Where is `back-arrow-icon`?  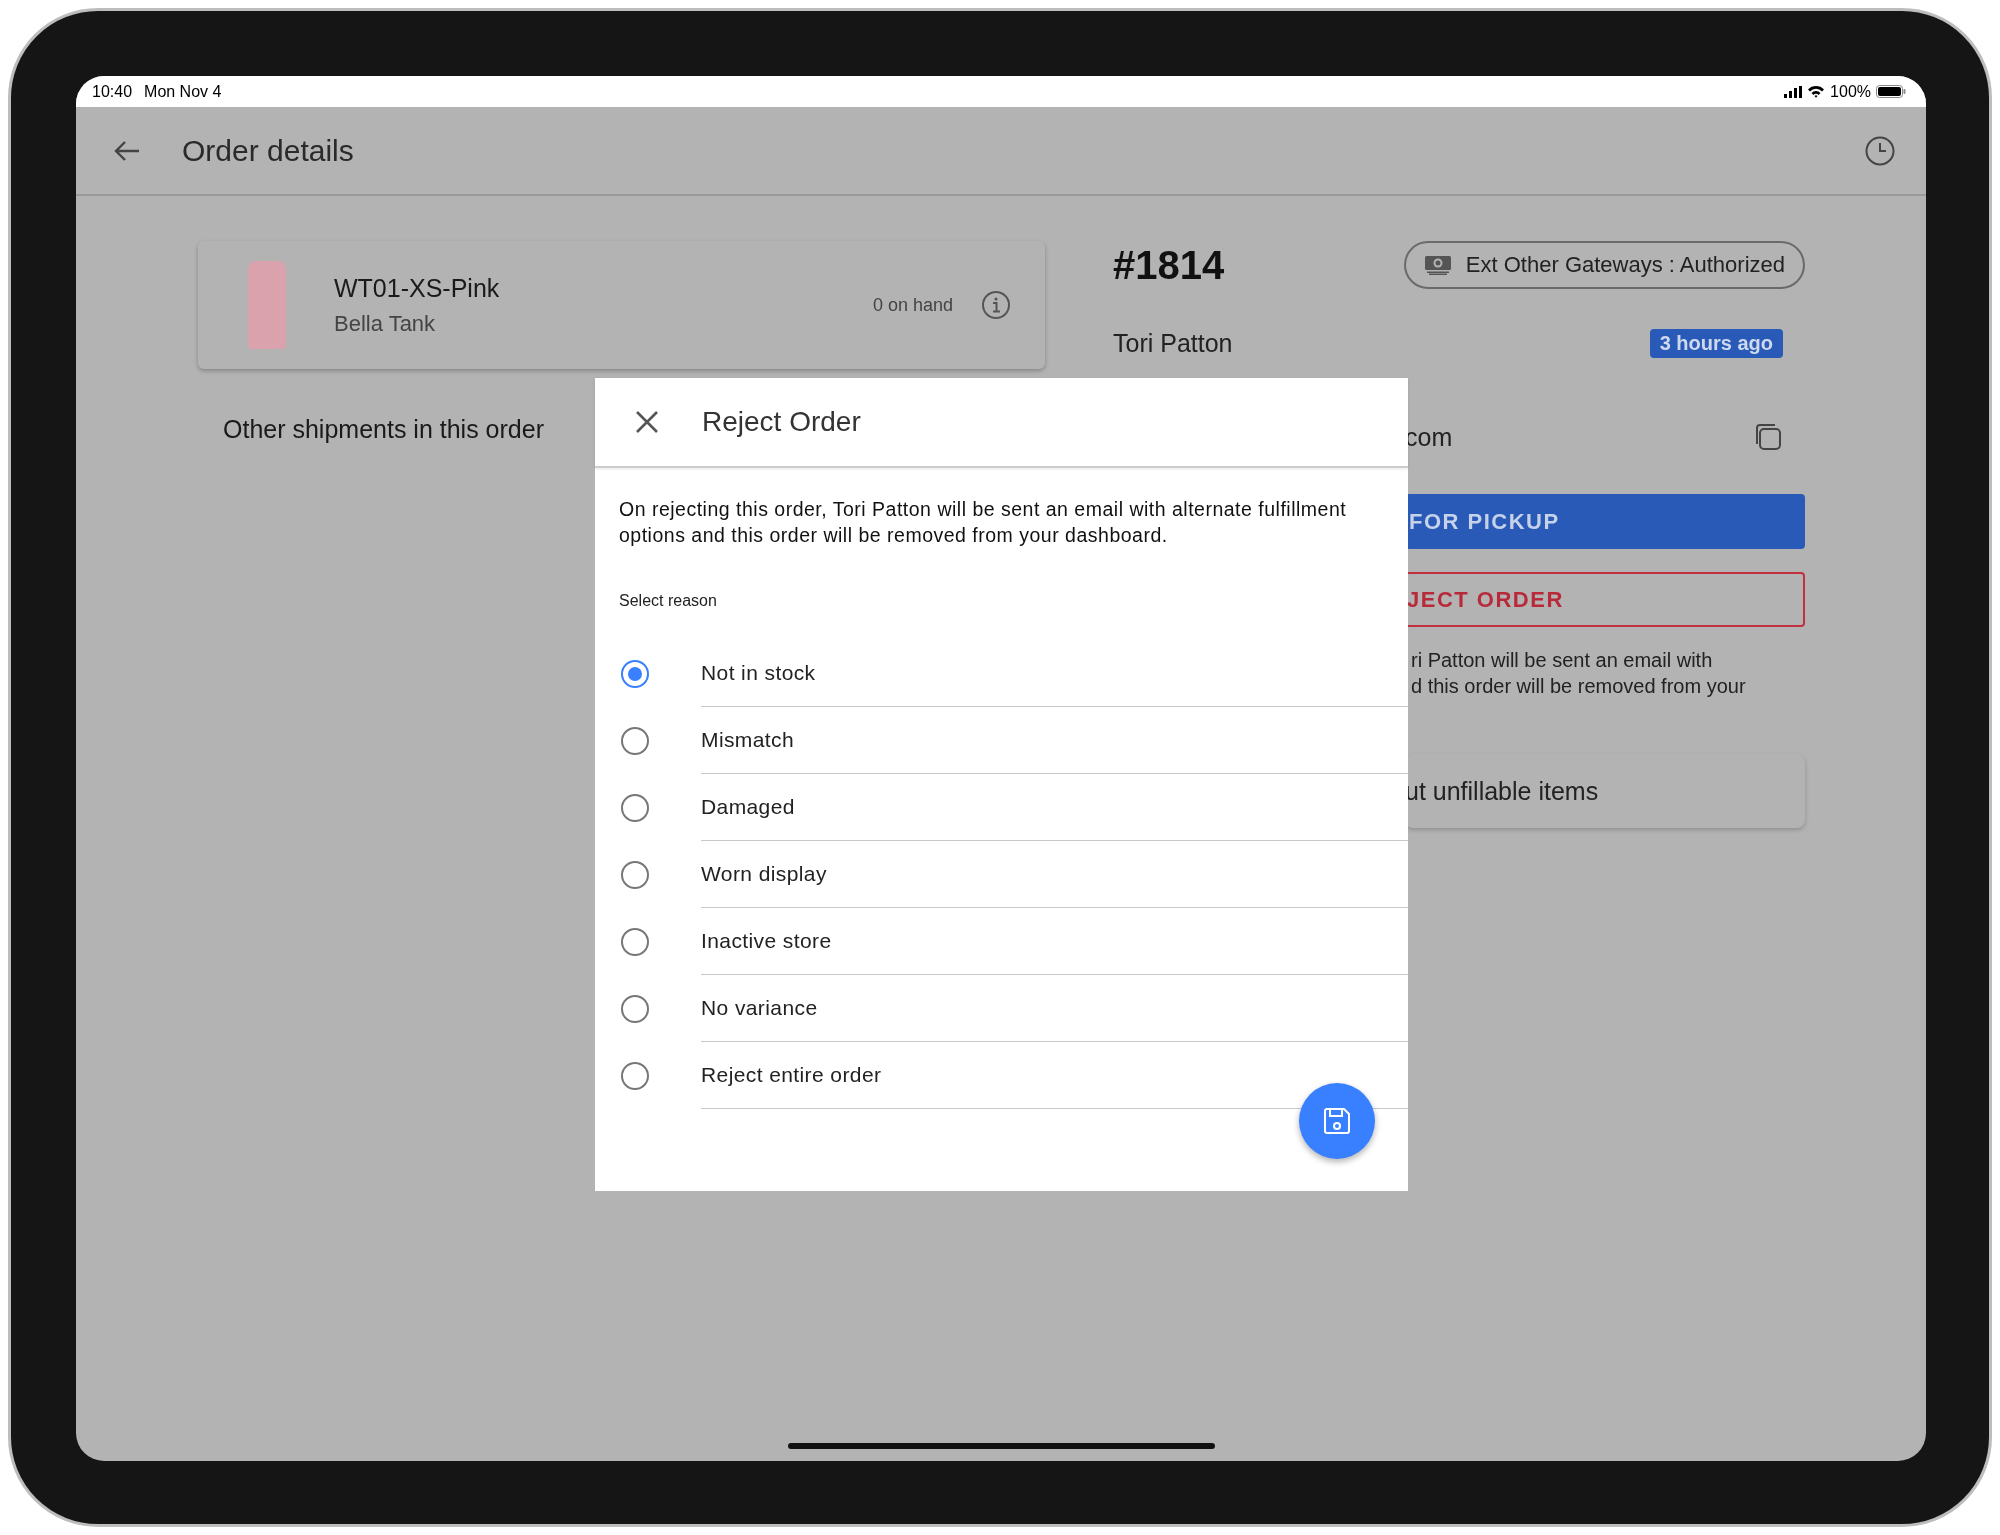 back-arrow-icon is located at coordinates (127, 150).